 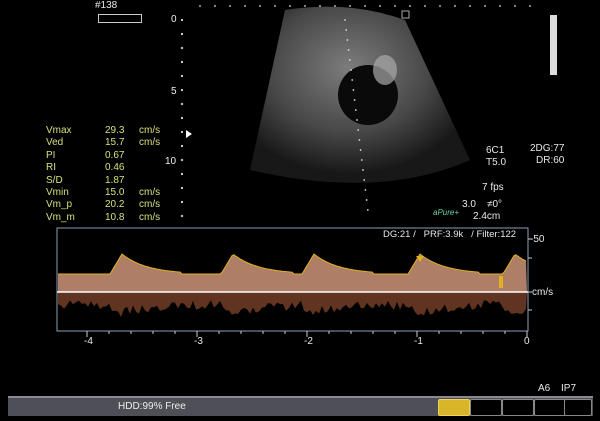 I want to click on 2d-gain: 2DG:77, so click(x=547, y=148).